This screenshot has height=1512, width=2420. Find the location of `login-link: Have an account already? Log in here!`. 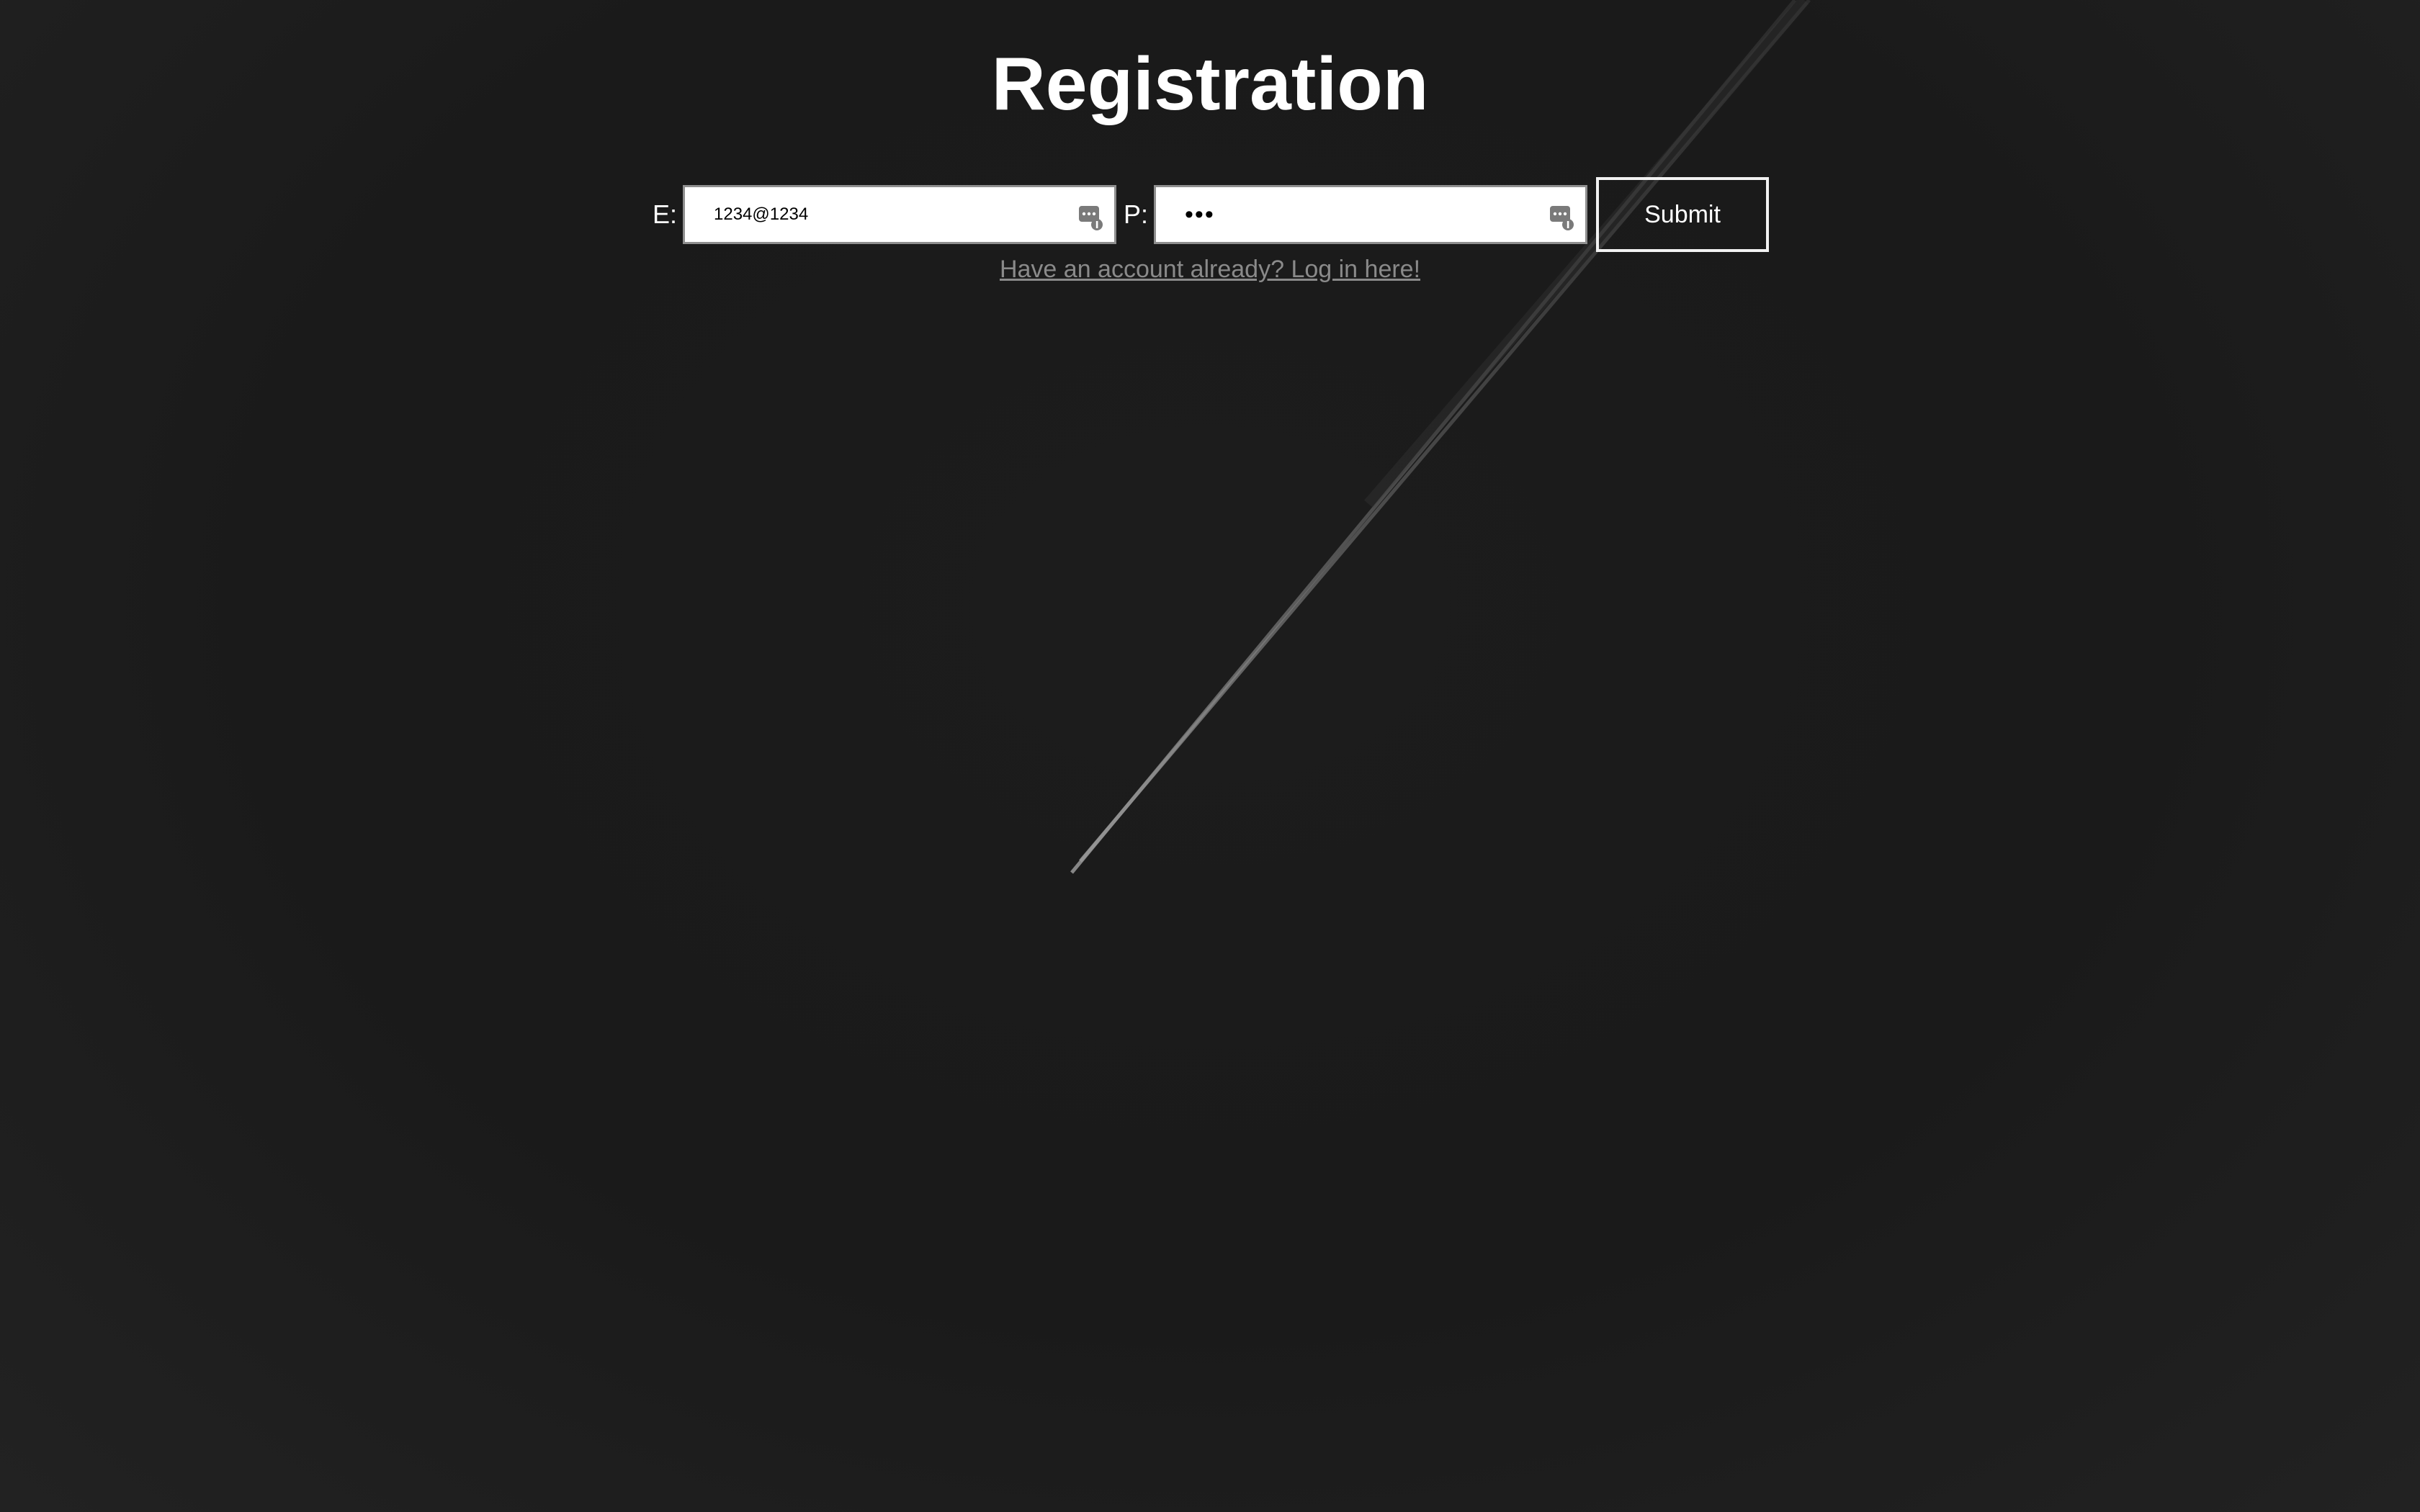

login-link: Have an account already? Log in here! is located at coordinates (1210, 269).